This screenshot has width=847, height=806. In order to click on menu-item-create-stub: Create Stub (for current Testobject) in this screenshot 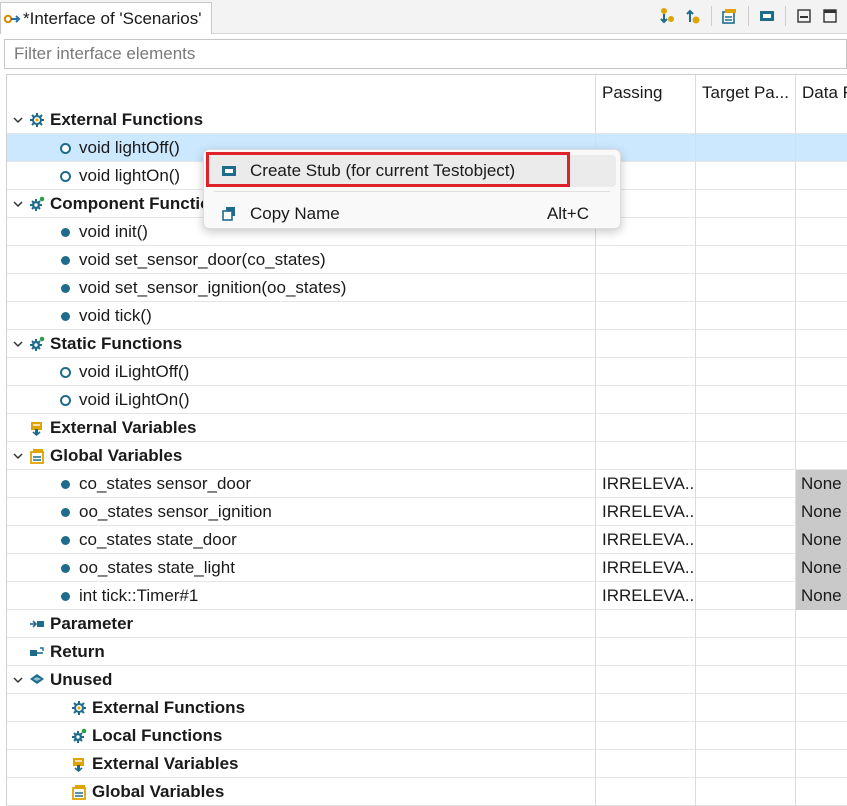, I will do `click(412, 171)`.